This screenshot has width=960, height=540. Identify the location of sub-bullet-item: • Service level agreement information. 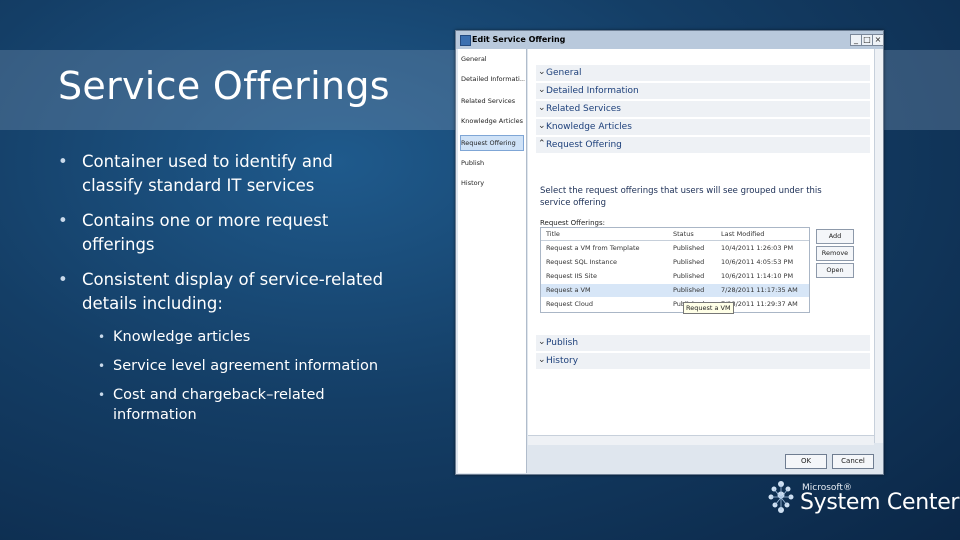
(243, 366).